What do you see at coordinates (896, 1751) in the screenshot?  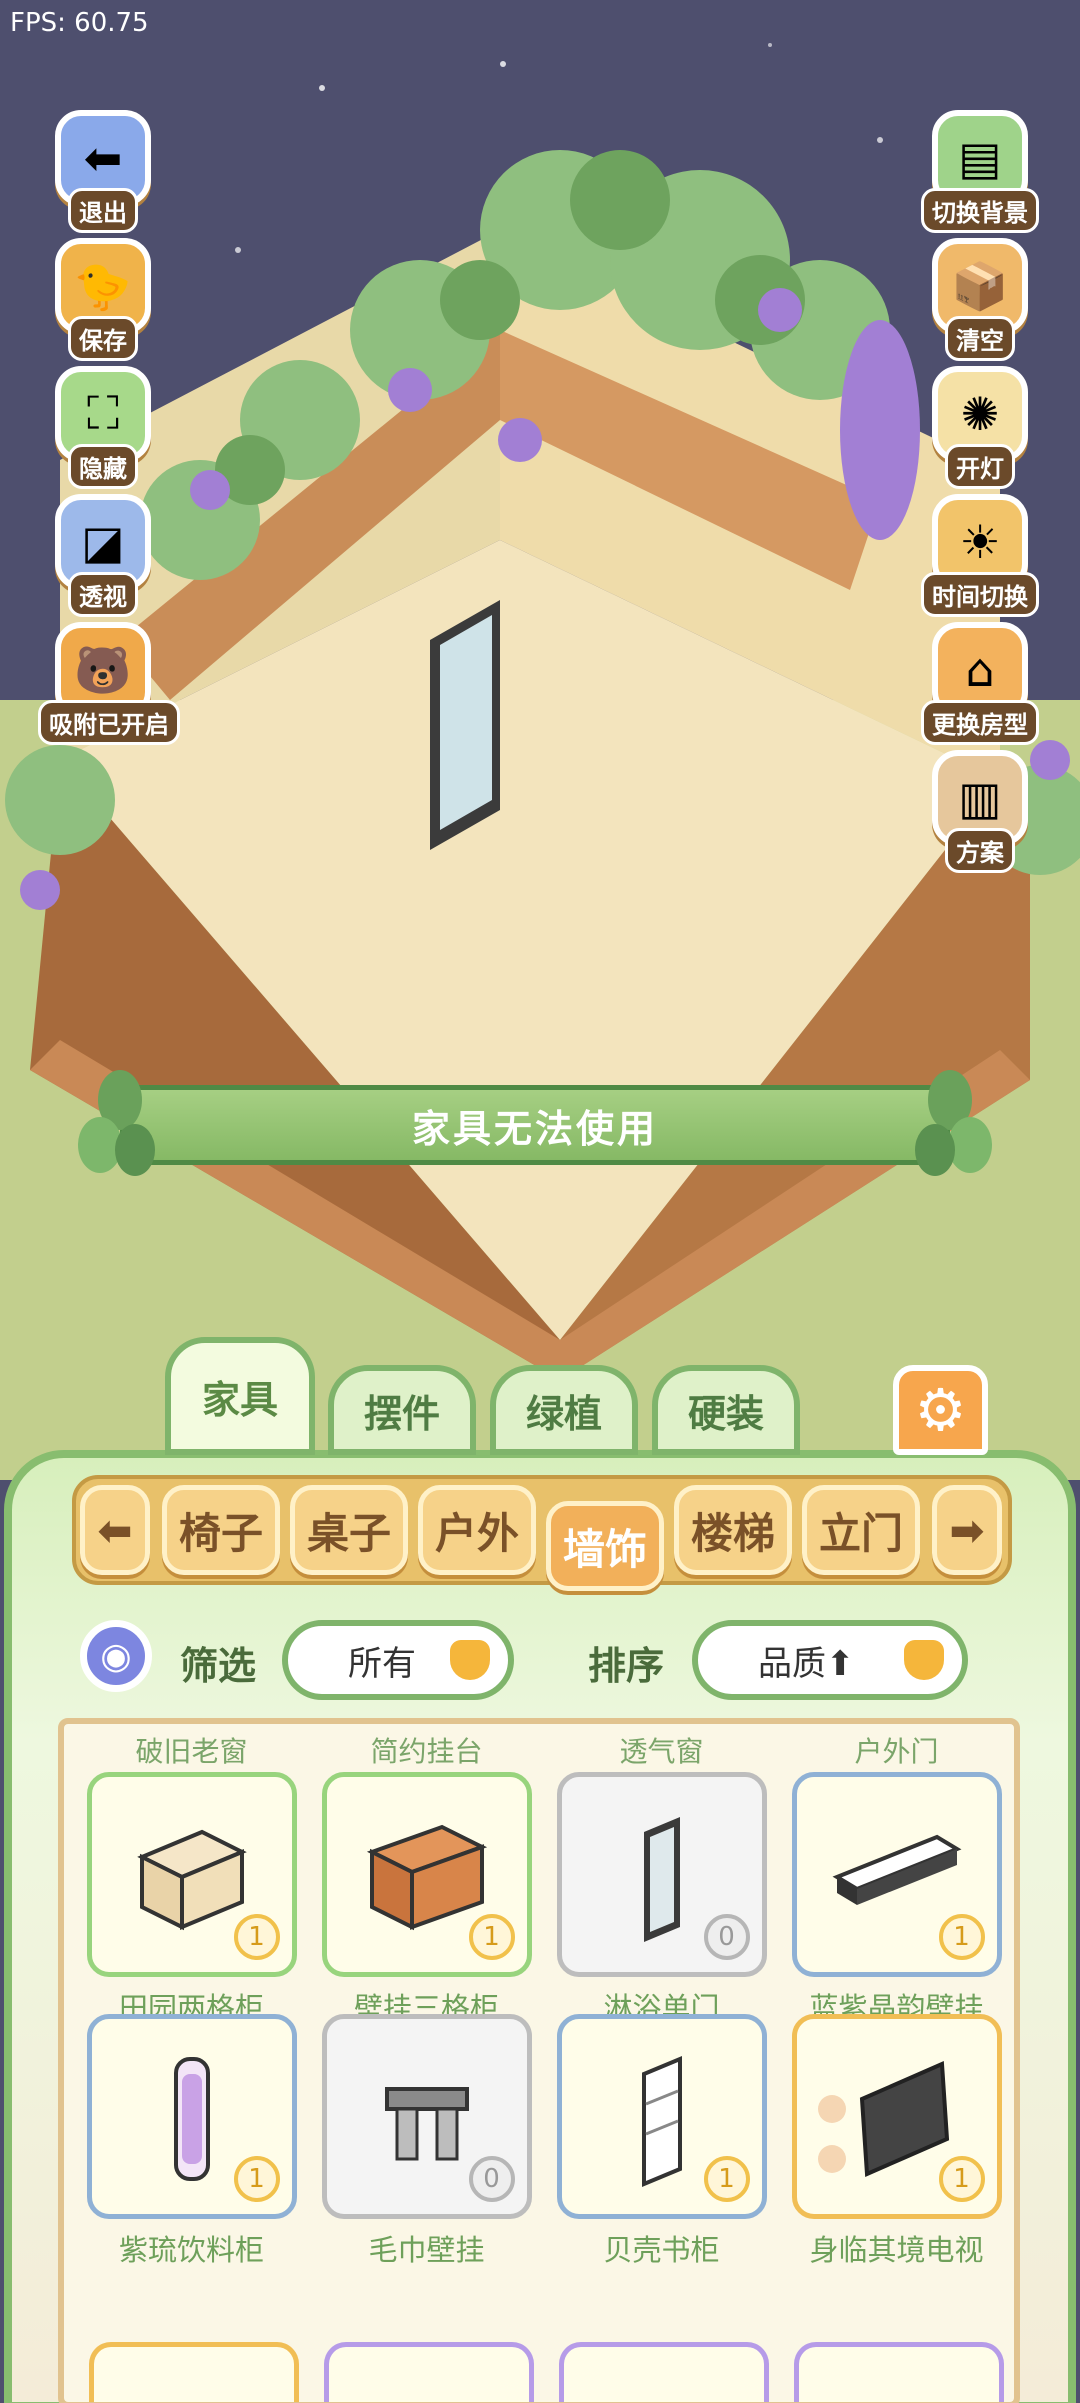 I see `item-top-label: 户外门` at bounding box center [896, 1751].